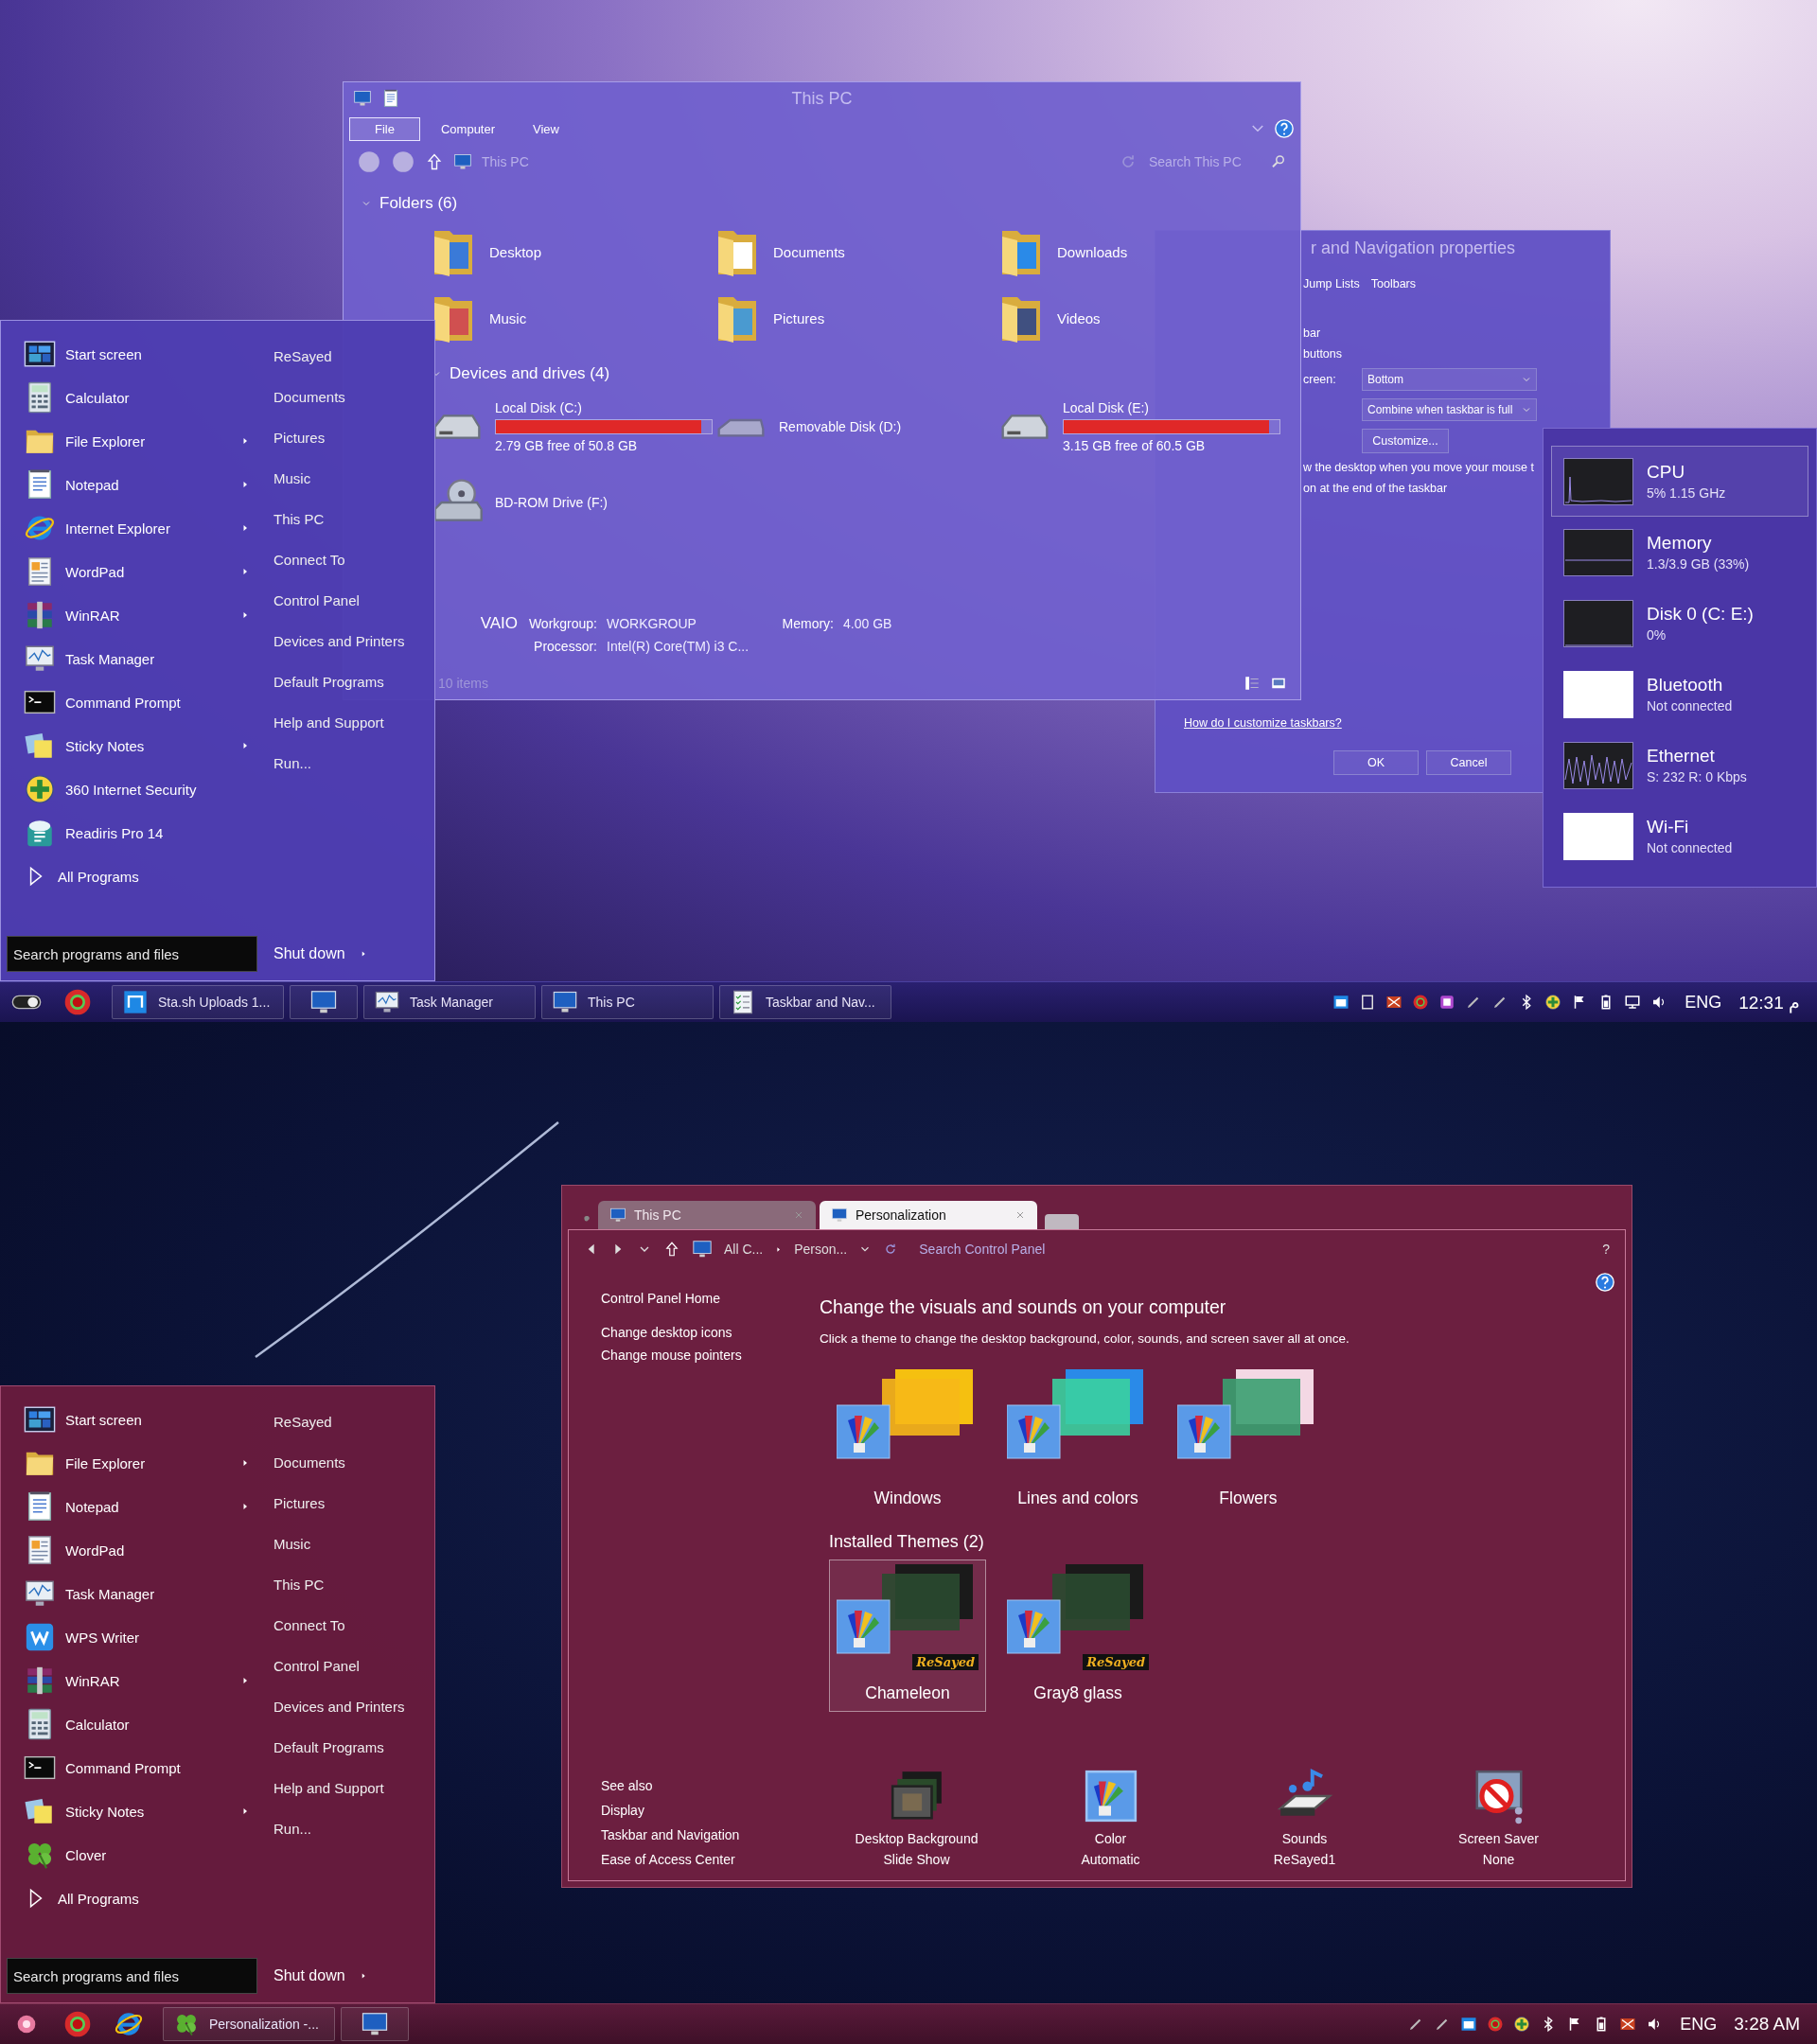 The image size is (1817, 2044). I want to click on setting-link: Screen Saver, so click(1498, 1838).